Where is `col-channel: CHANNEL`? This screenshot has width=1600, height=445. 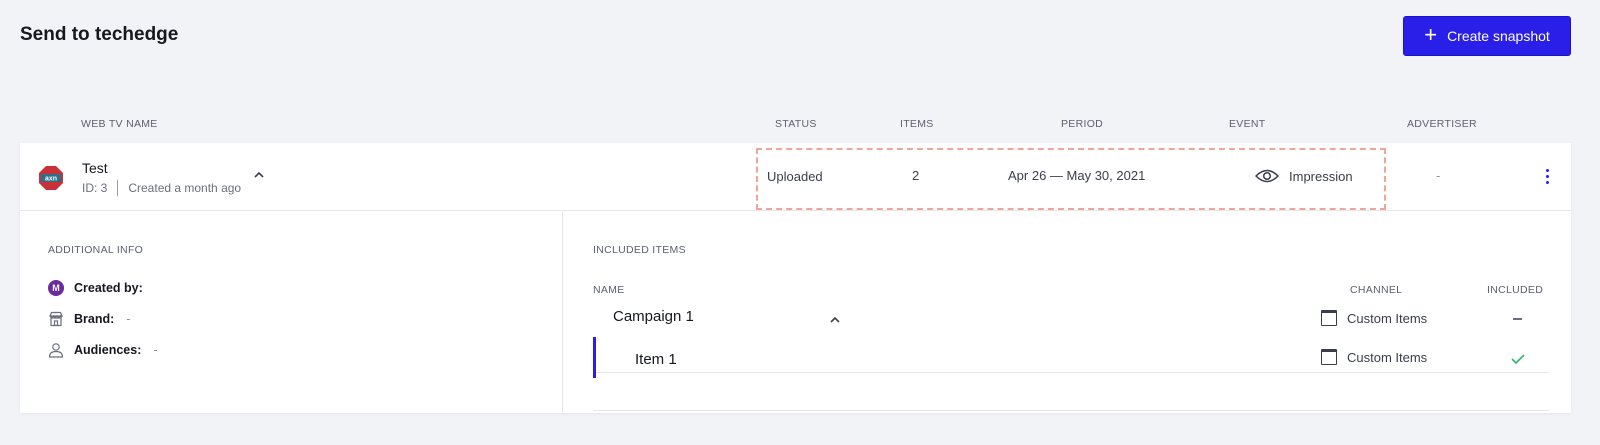
col-channel: CHANNEL is located at coordinates (1376, 290).